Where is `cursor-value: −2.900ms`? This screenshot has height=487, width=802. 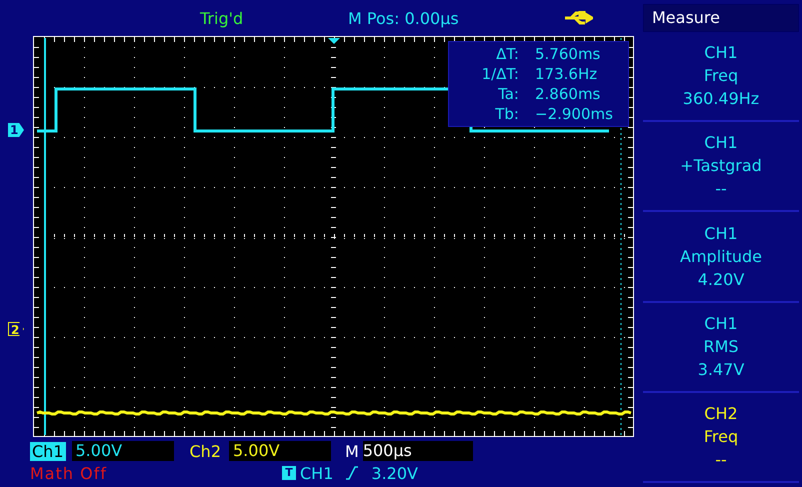 cursor-value: −2.900ms is located at coordinates (574, 114).